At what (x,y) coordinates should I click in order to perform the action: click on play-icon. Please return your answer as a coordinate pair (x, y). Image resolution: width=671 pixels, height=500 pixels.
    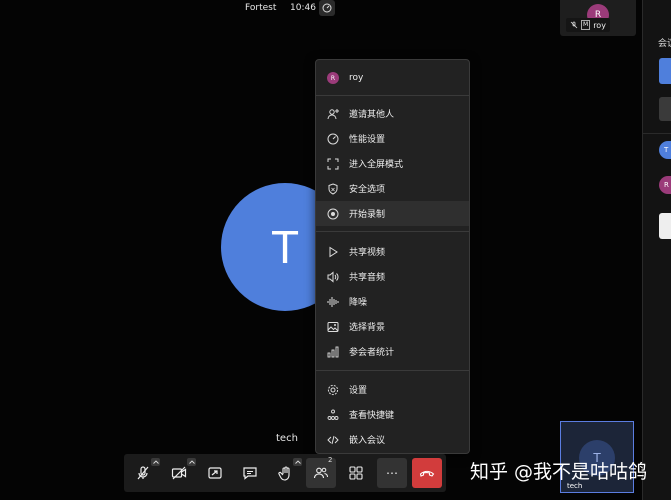
    Looking at the image, I should click on (333, 252).